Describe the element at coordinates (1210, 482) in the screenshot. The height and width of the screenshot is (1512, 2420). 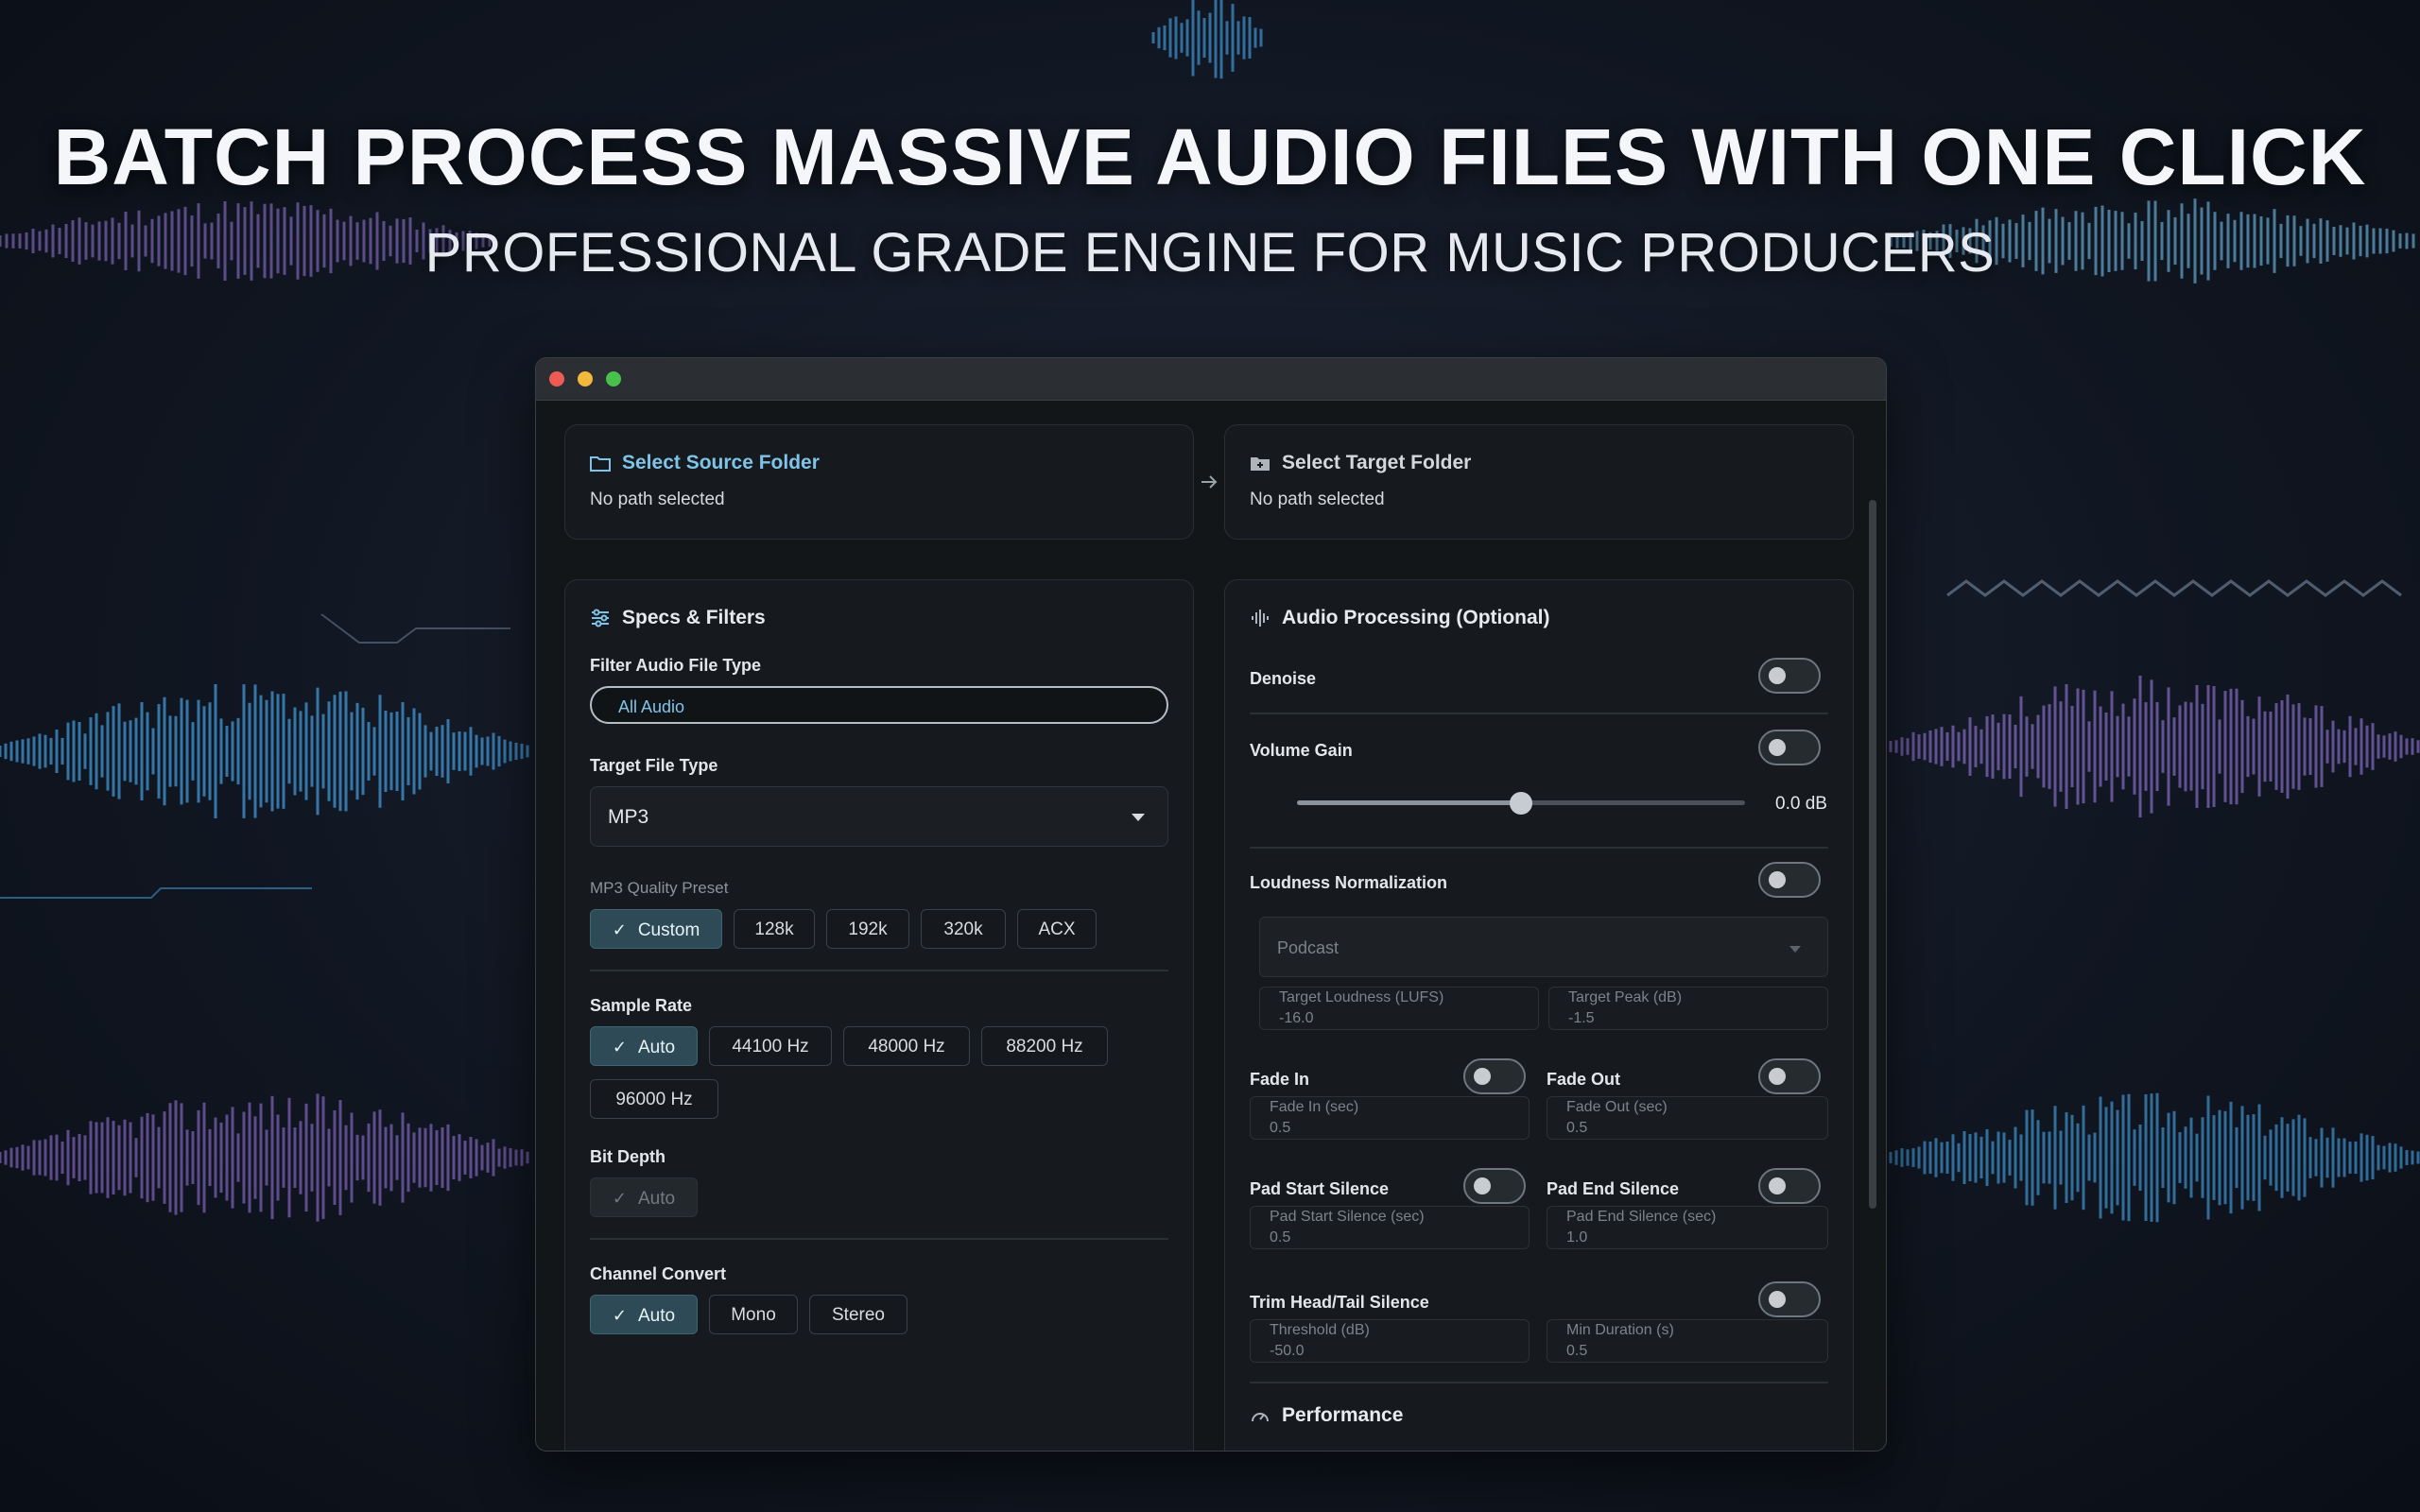
I see `arrow-right-icon` at that location.